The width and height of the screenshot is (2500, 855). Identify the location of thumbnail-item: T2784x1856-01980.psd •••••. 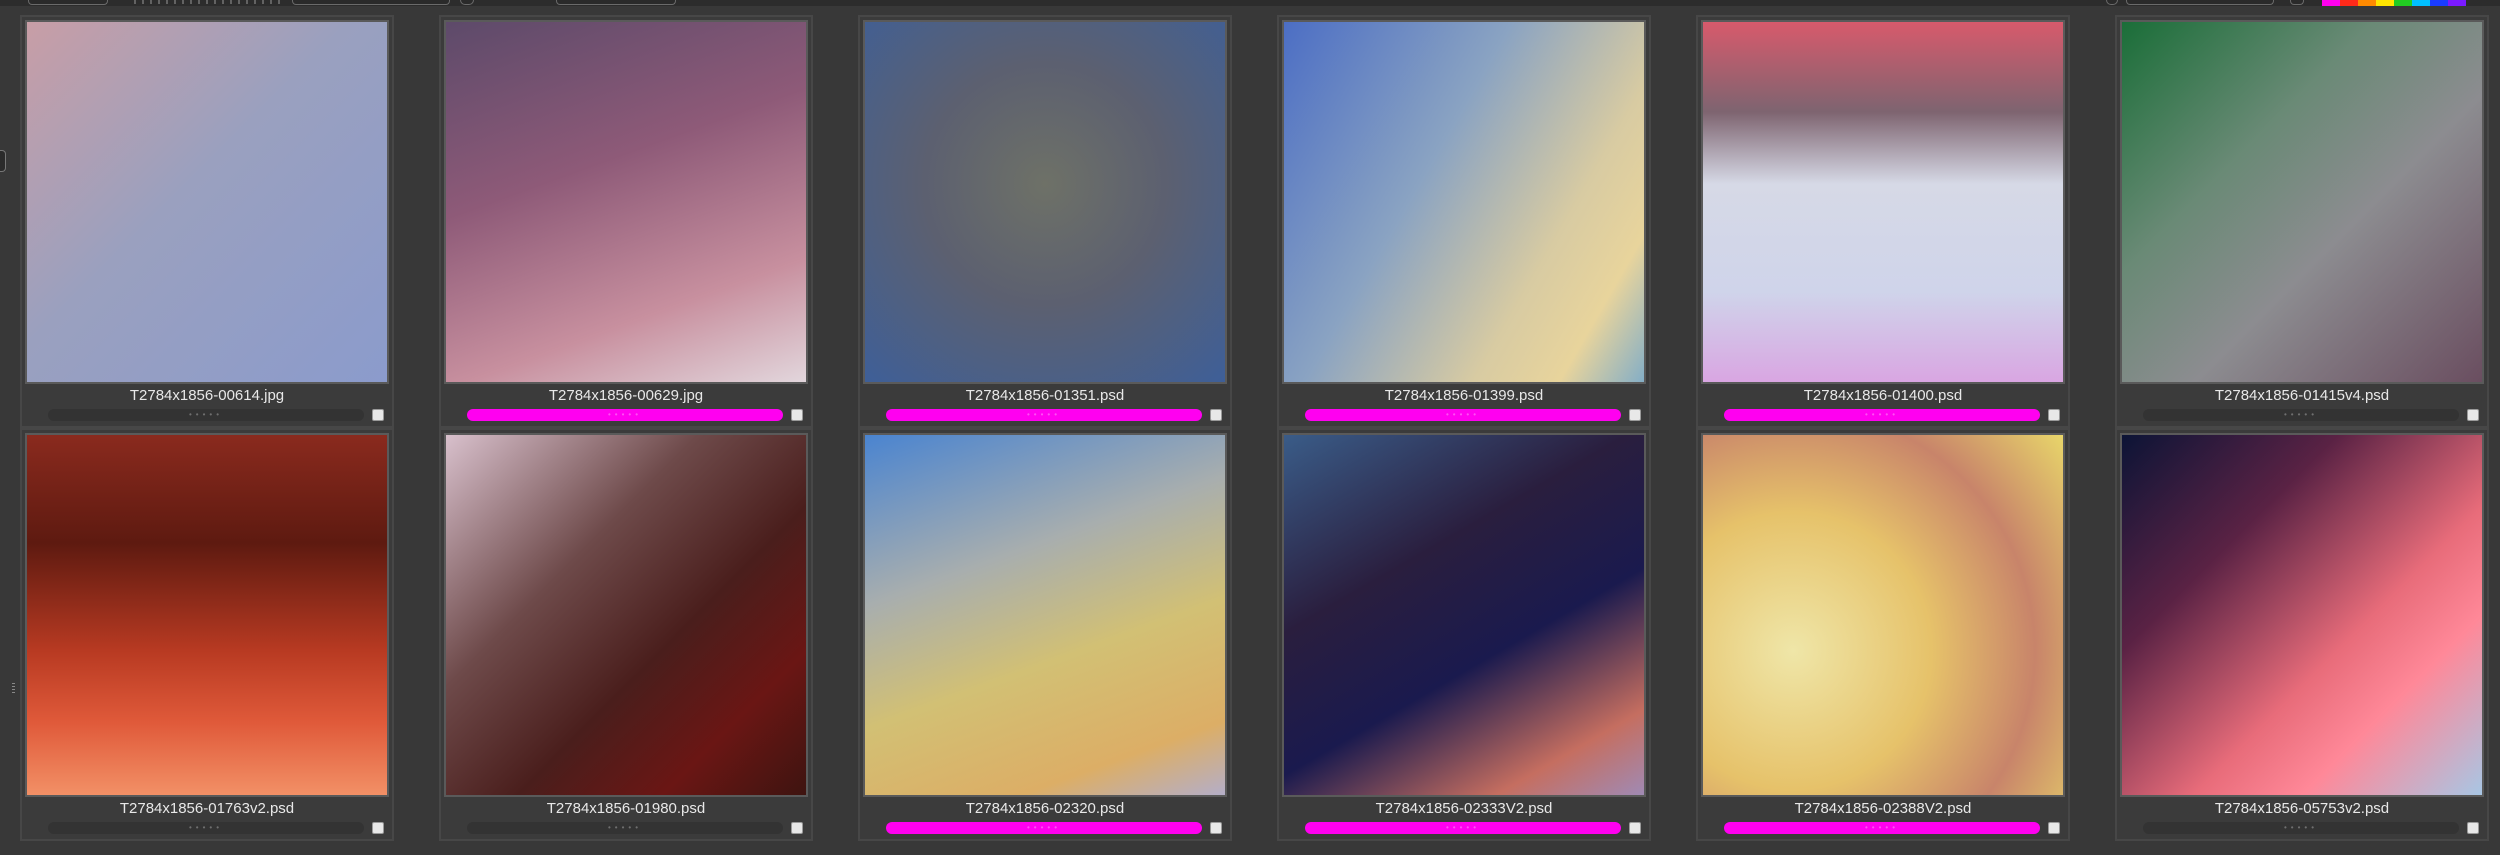
(626, 634).